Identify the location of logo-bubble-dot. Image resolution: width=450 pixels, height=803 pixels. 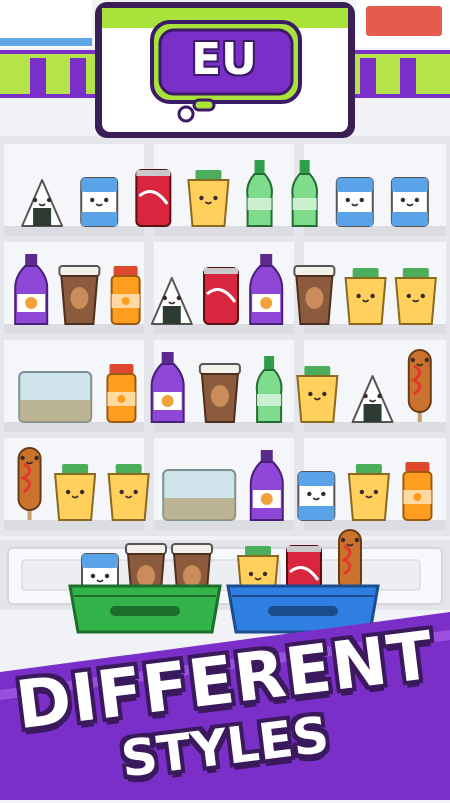
(186, 114).